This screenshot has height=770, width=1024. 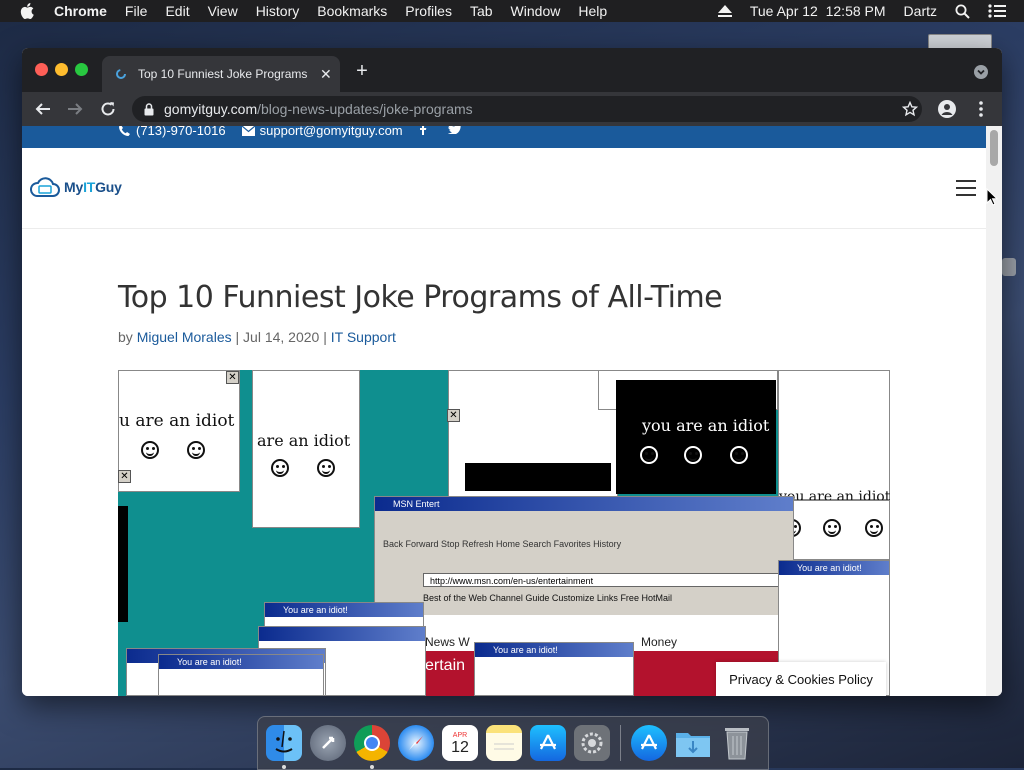 I want to click on menu-edit: Edit, so click(x=177, y=11).